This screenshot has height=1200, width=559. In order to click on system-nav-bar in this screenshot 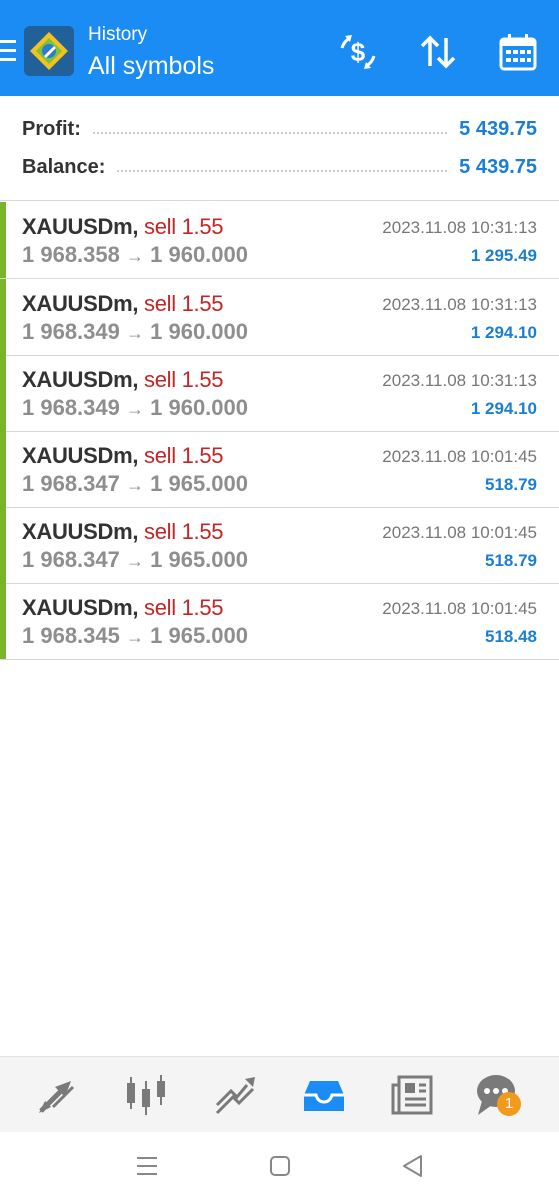, I will do `click(279, 1166)`.